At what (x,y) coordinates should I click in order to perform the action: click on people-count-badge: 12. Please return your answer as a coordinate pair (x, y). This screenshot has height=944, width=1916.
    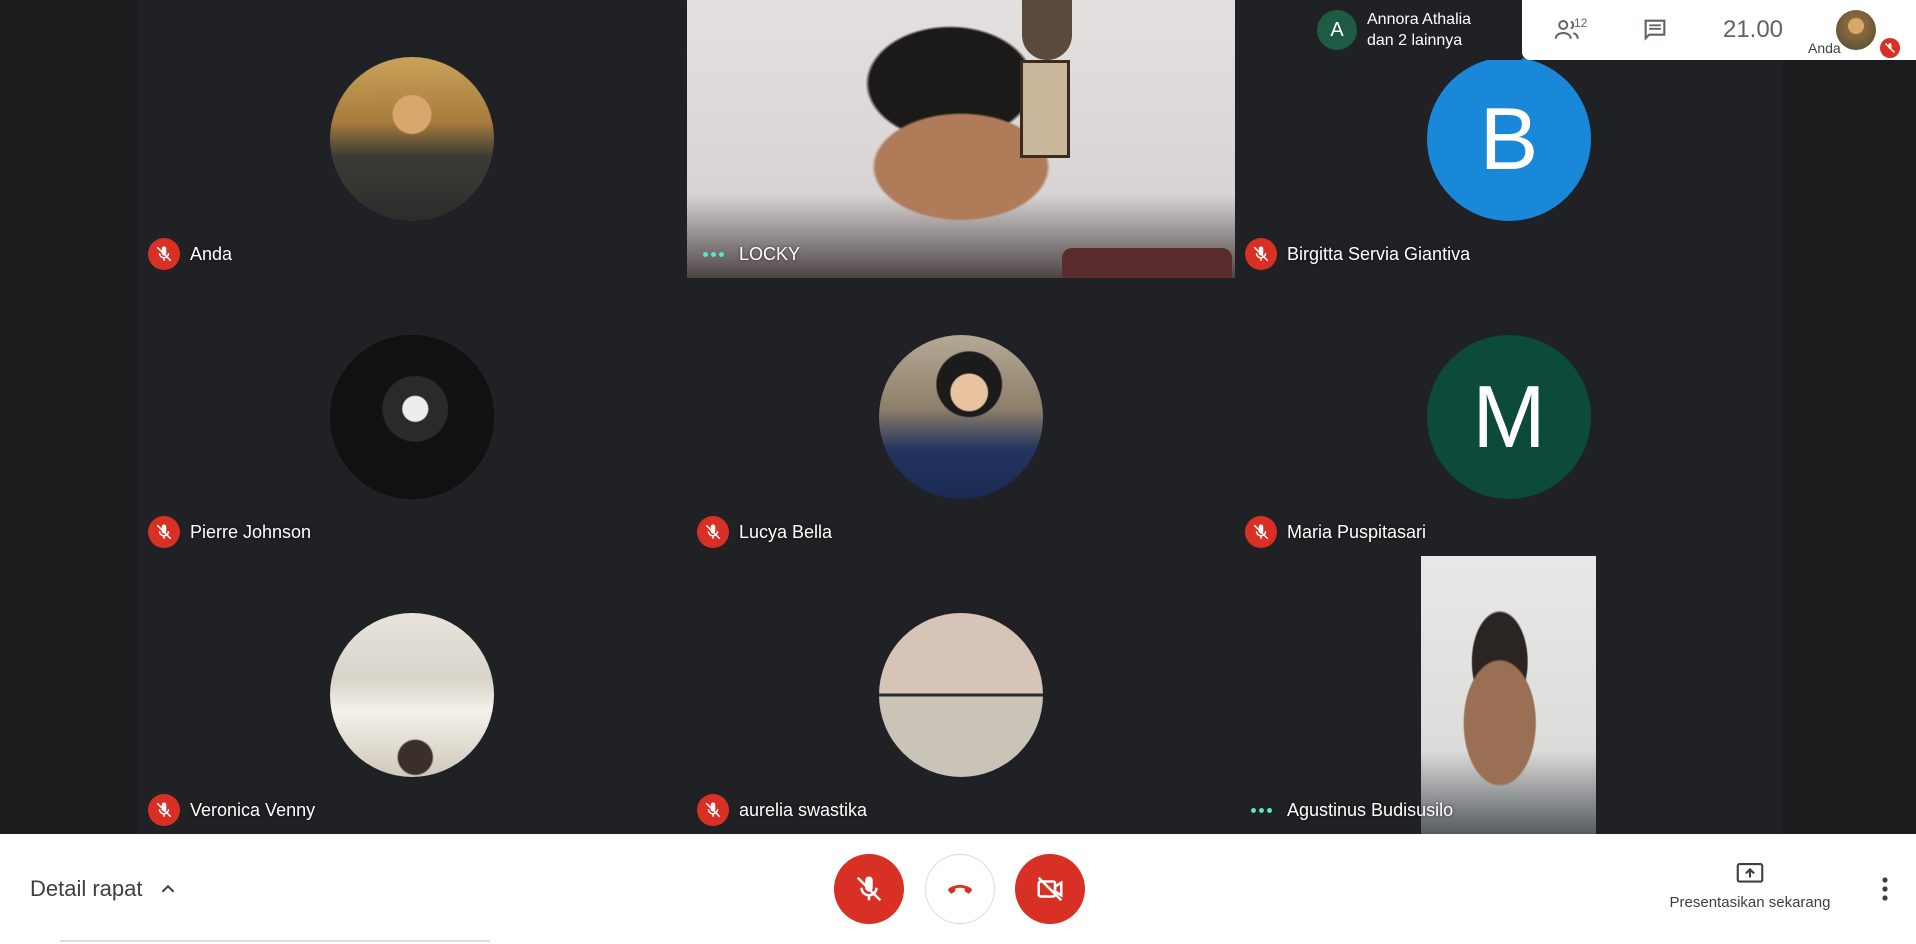
    Looking at the image, I should click on (1581, 23).